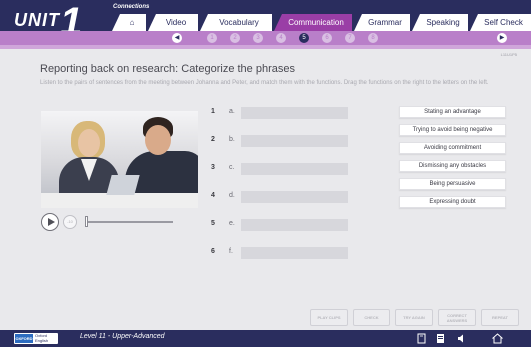  I want to click on page-dot: 8, so click(373, 38).